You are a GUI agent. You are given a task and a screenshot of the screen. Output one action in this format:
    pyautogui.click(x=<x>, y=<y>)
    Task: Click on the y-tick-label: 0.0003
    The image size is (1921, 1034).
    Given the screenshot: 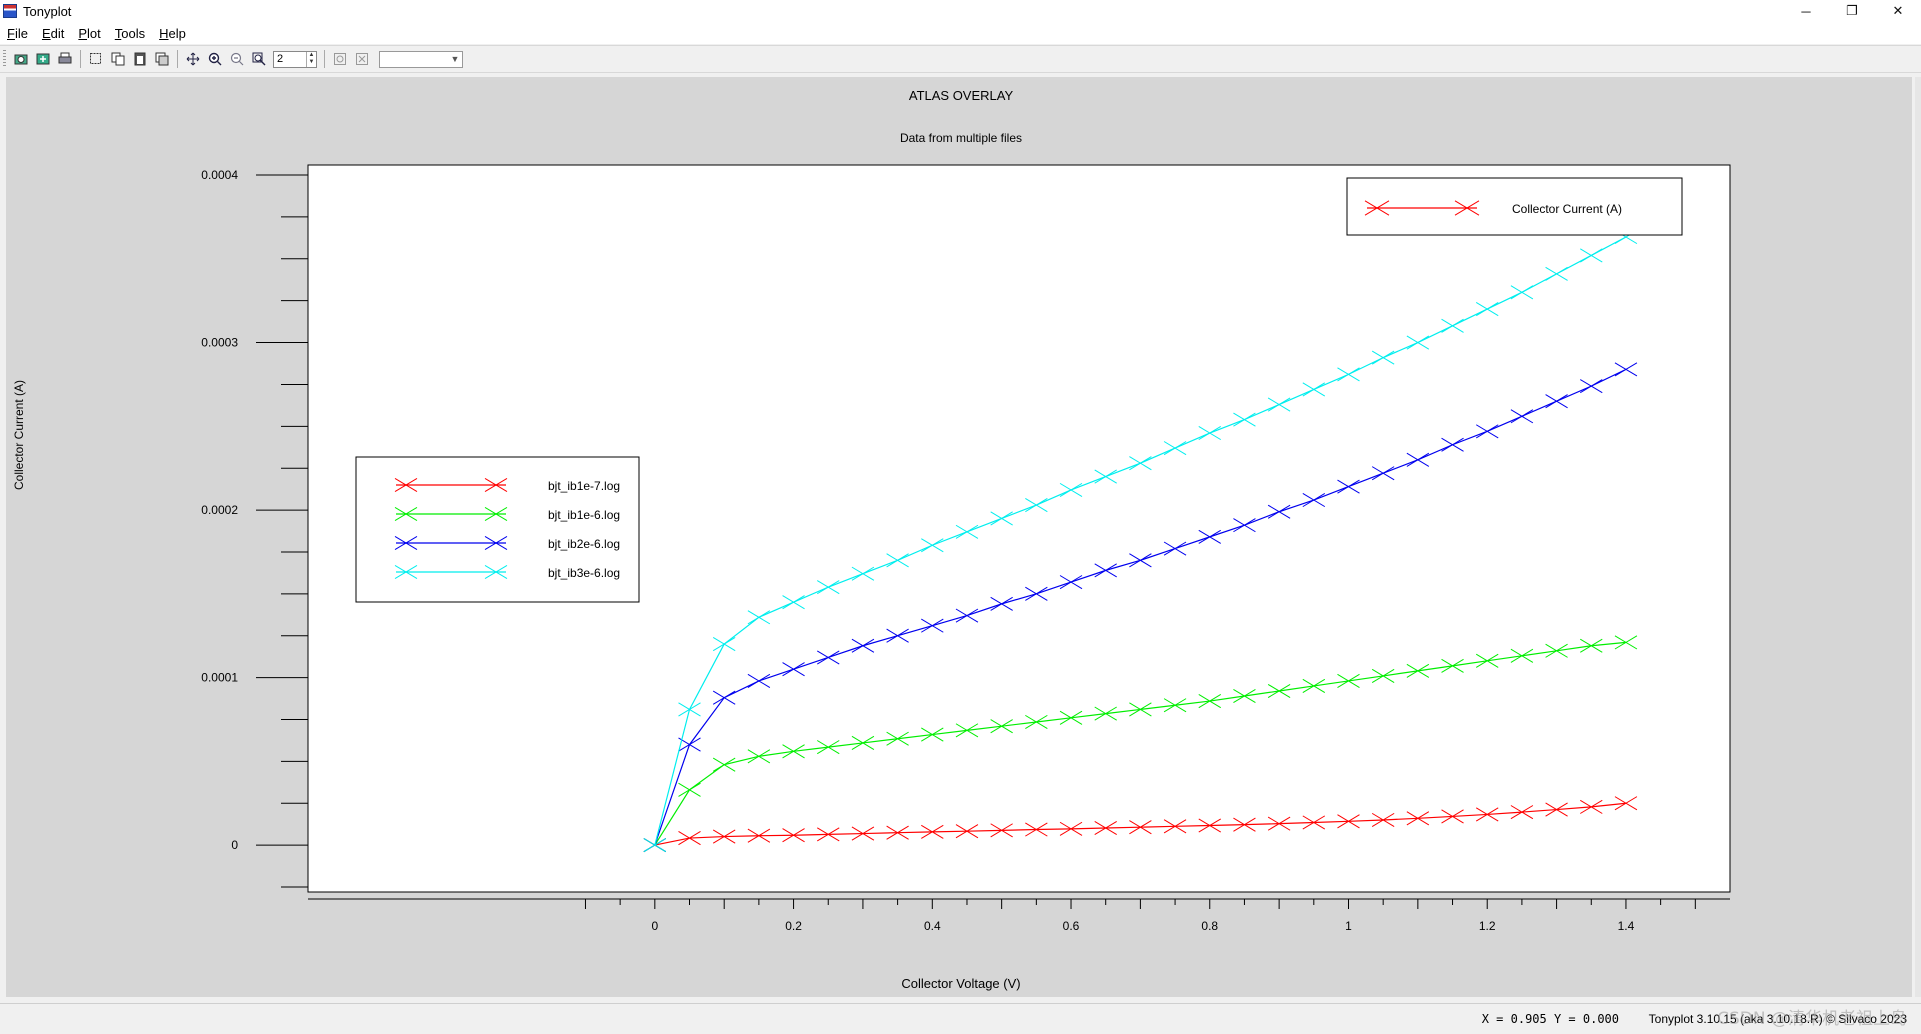 What is the action you would take?
    pyautogui.click(x=219, y=343)
    